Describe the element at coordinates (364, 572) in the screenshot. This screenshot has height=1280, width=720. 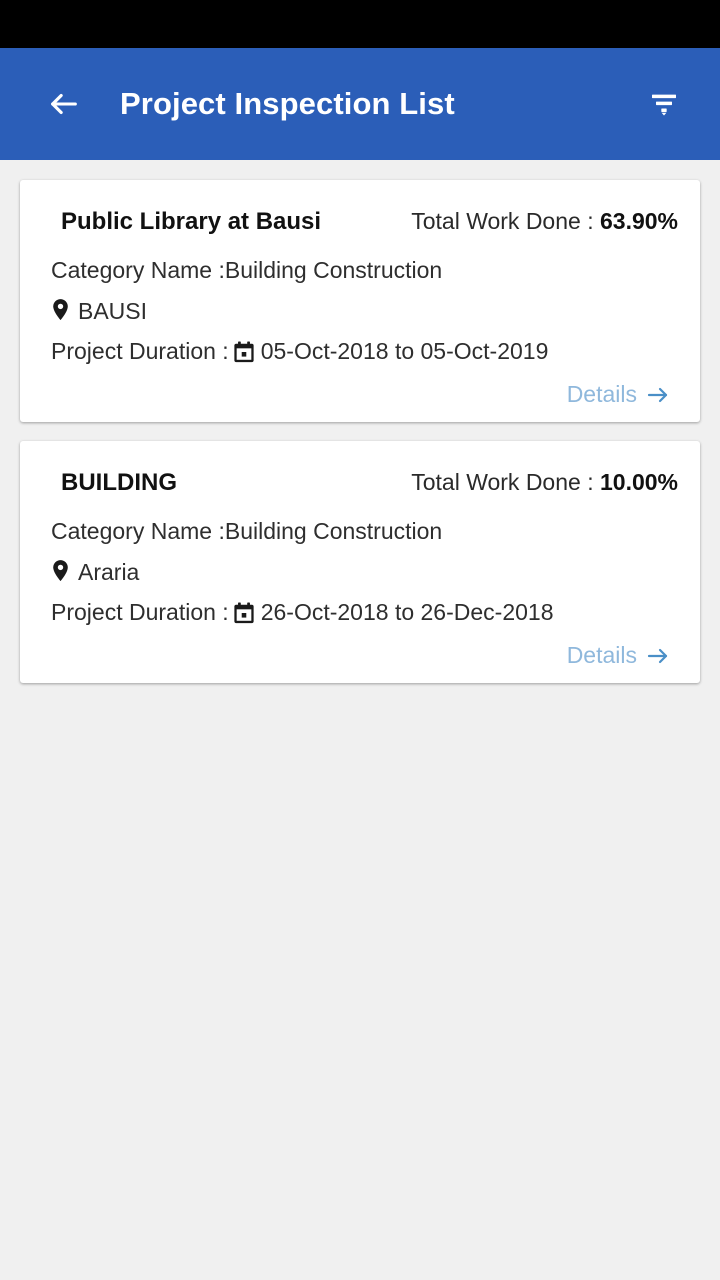
I see `location-row: Araria` at that location.